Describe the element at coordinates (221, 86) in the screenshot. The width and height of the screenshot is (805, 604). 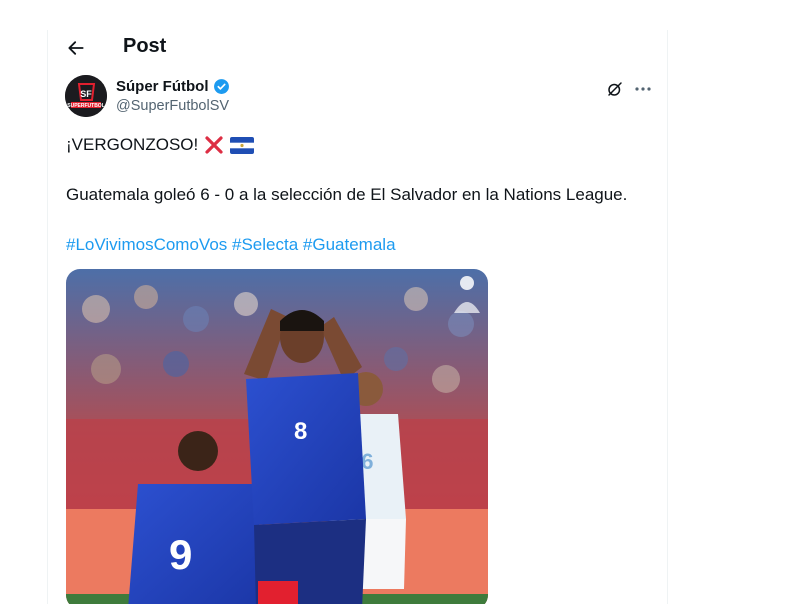
I see `verified-badge-icon` at that location.